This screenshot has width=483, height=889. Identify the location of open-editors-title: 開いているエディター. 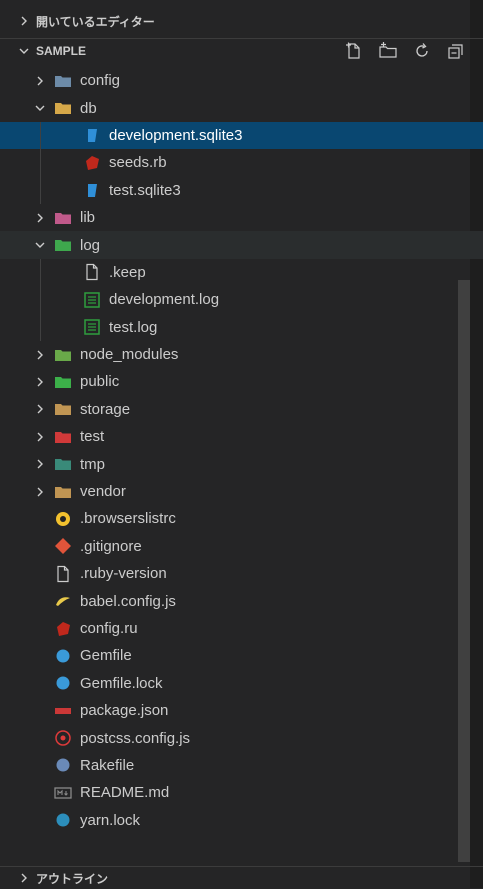
(95, 21).